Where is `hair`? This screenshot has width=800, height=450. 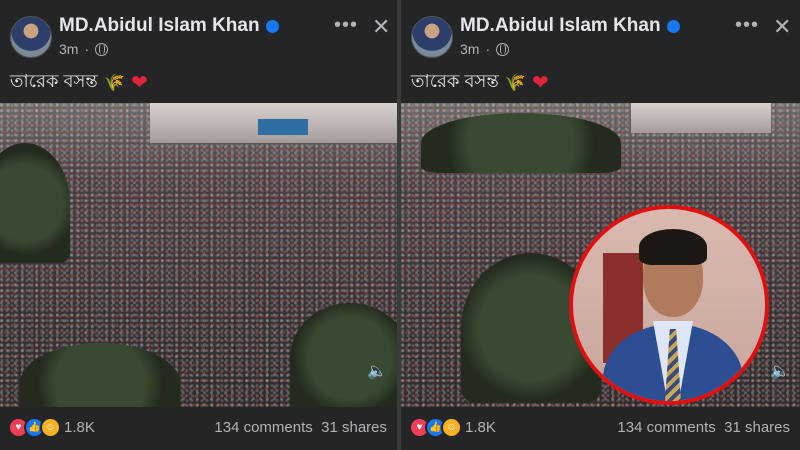
hair is located at coordinates (673, 247).